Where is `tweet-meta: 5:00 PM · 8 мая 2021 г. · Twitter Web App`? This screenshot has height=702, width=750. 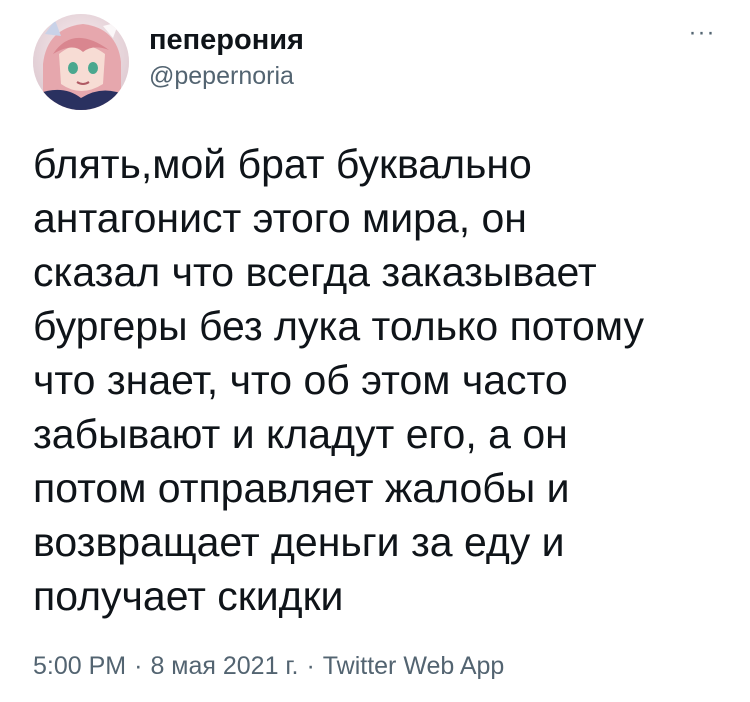
tweet-meta: 5:00 PM · 8 мая 2021 г. · Twitter Web App is located at coordinates (268, 666).